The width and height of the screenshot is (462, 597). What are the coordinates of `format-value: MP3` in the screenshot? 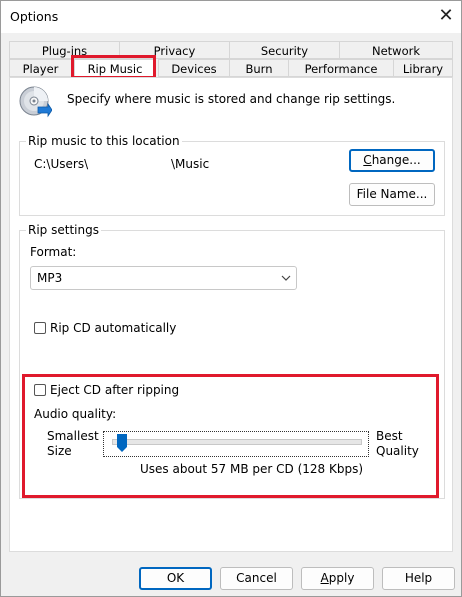 It's located at (50, 278).